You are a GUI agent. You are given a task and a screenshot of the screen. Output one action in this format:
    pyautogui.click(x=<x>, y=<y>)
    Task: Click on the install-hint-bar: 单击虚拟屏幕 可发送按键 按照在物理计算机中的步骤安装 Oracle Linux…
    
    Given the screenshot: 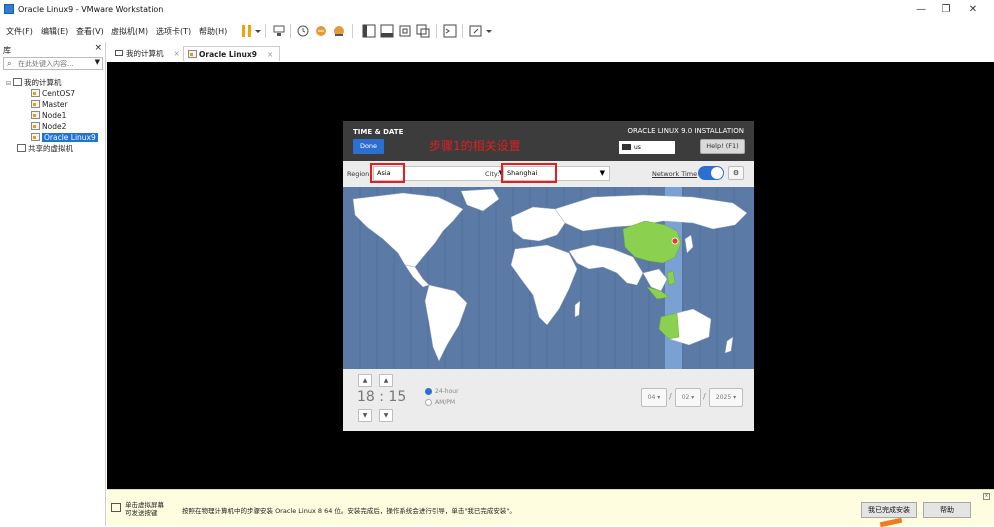 What is the action you would take?
    pyautogui.click(x=550, y=507)
    